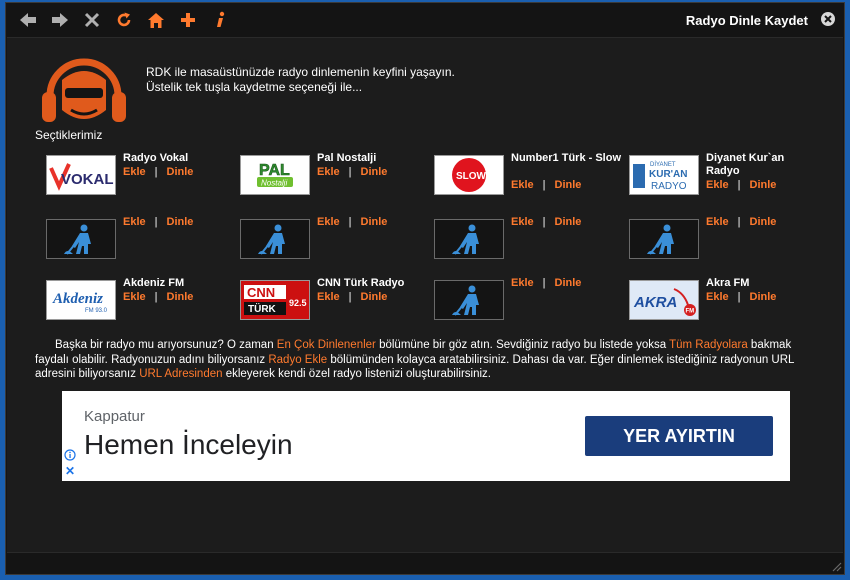 The height and width of the screenshot is (580, 850). I want to click on close-icon, so click(828, 19).